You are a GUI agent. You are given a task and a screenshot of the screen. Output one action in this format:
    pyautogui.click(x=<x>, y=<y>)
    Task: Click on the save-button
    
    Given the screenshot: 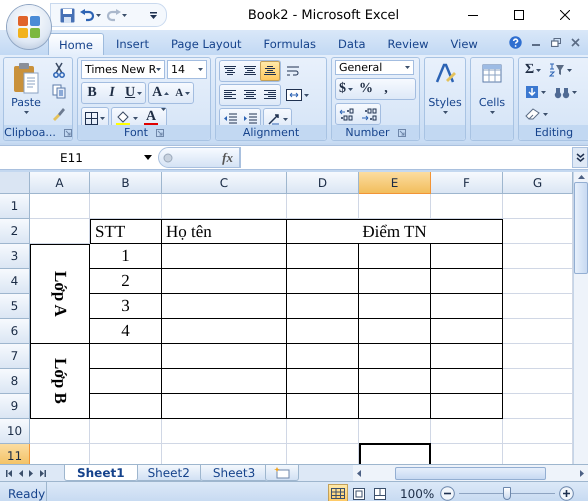 What is the action you would take?
    pyautogui.click(x=67, y=15)
    